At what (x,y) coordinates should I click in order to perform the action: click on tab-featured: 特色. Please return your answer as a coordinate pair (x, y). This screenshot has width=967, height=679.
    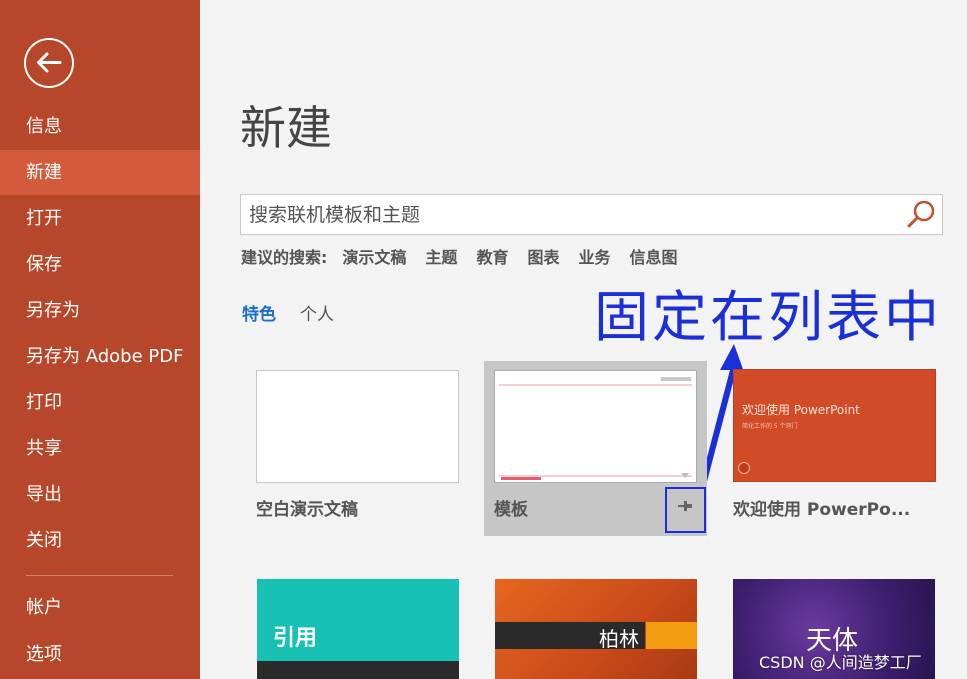
    Looking at the image, I should click on (259, 312).